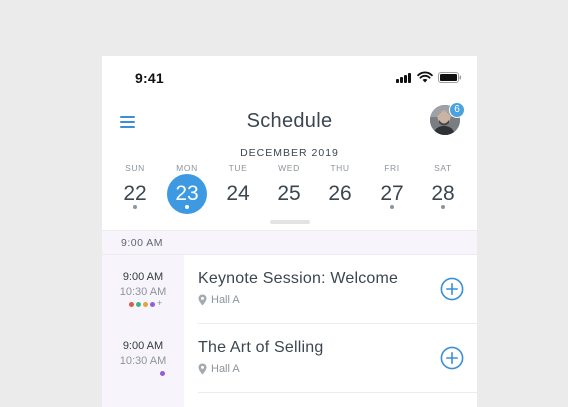 This screenshot has width=568, height=407. What do you see at coordinates (443, 190) in the screenshot?
I see `day-28: SAT 28` at bounding box center [443, 190].